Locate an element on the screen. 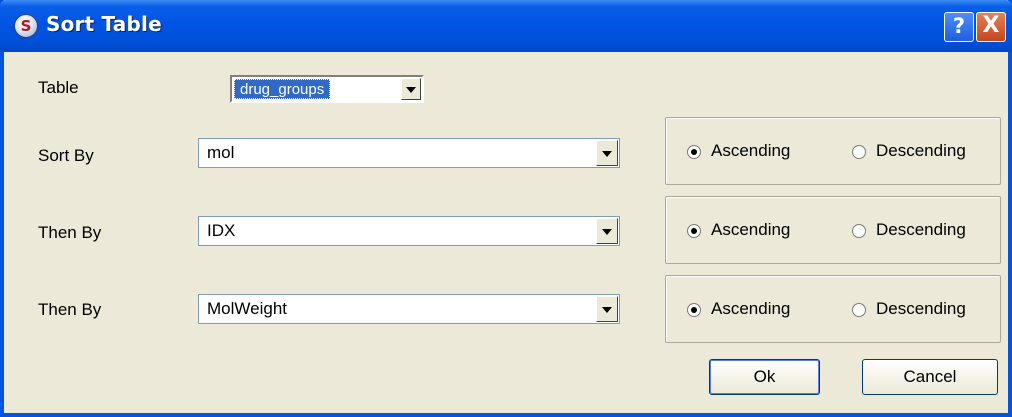 This screenshot has height=417, width=1012. help-button: ? is located at coordinates (959, 27).